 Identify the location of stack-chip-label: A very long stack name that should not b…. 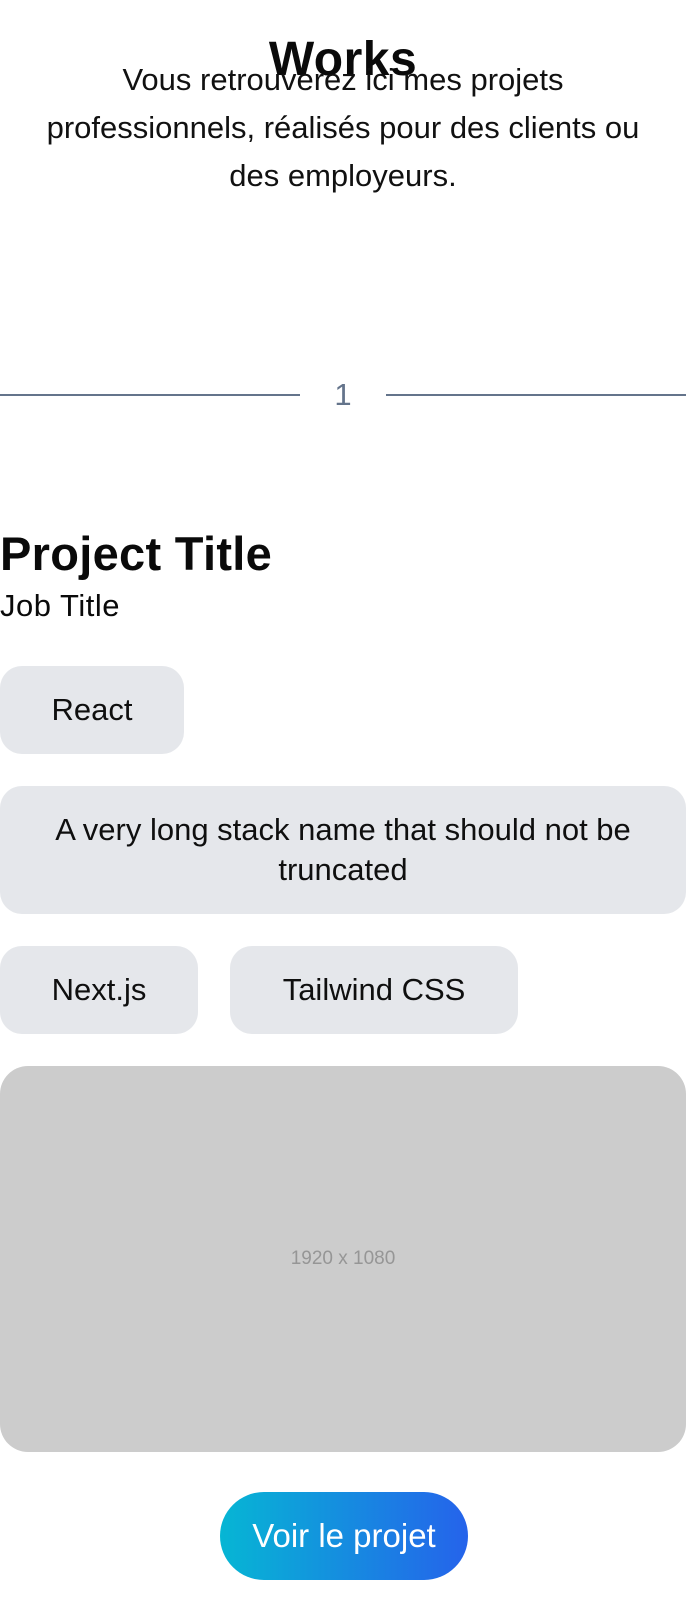
(343, 849).